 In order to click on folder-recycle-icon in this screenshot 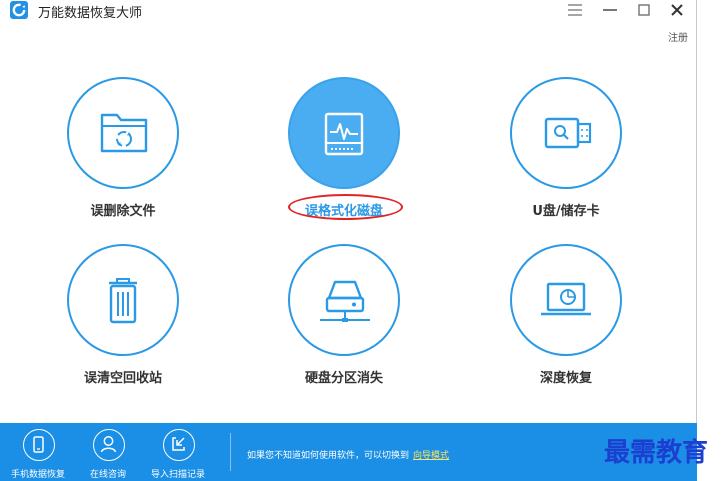, I will do `click(124, 133)`.